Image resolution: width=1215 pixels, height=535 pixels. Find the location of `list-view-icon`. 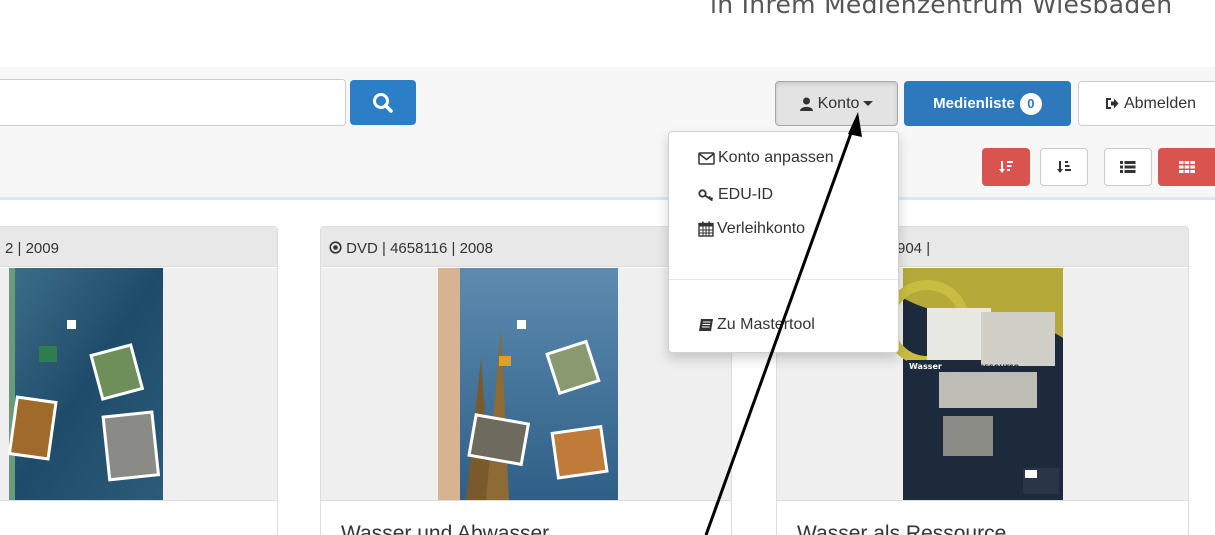

list-view-icon is located at coordinates (1128, 167).